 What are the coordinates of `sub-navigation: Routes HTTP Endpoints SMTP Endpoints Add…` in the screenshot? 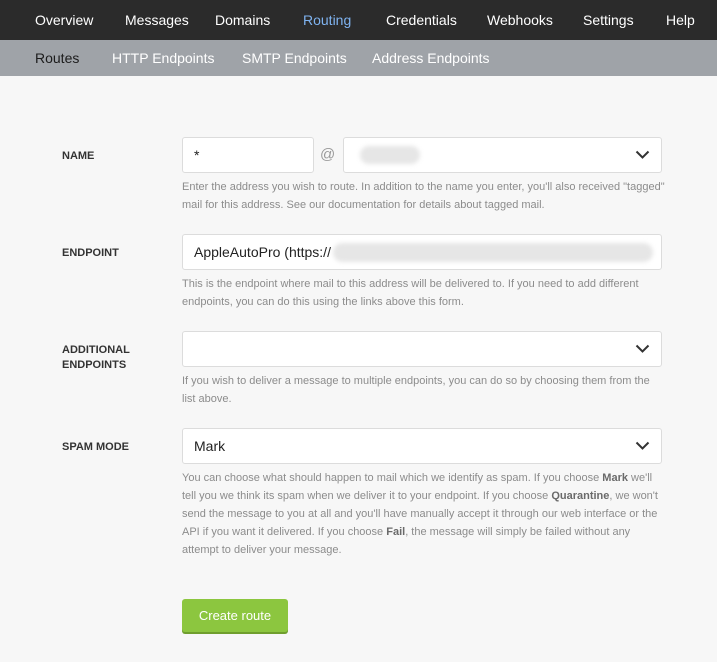 It's located at (358, 58).